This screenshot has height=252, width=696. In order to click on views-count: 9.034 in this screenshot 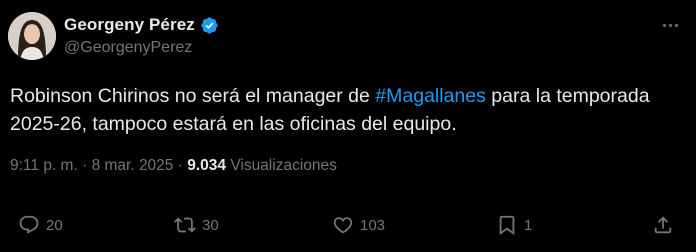, I will do `click(206, 165)`.